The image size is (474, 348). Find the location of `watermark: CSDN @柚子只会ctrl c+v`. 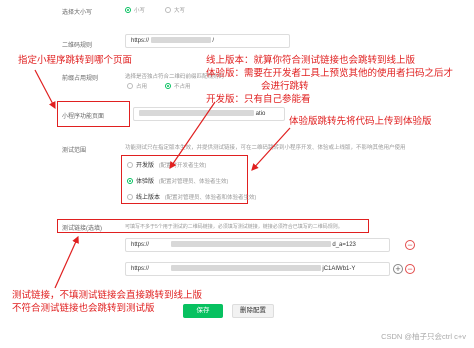

watermark: CSDN @柚子只会ctrl c+v is located at coordinates (423, 336).